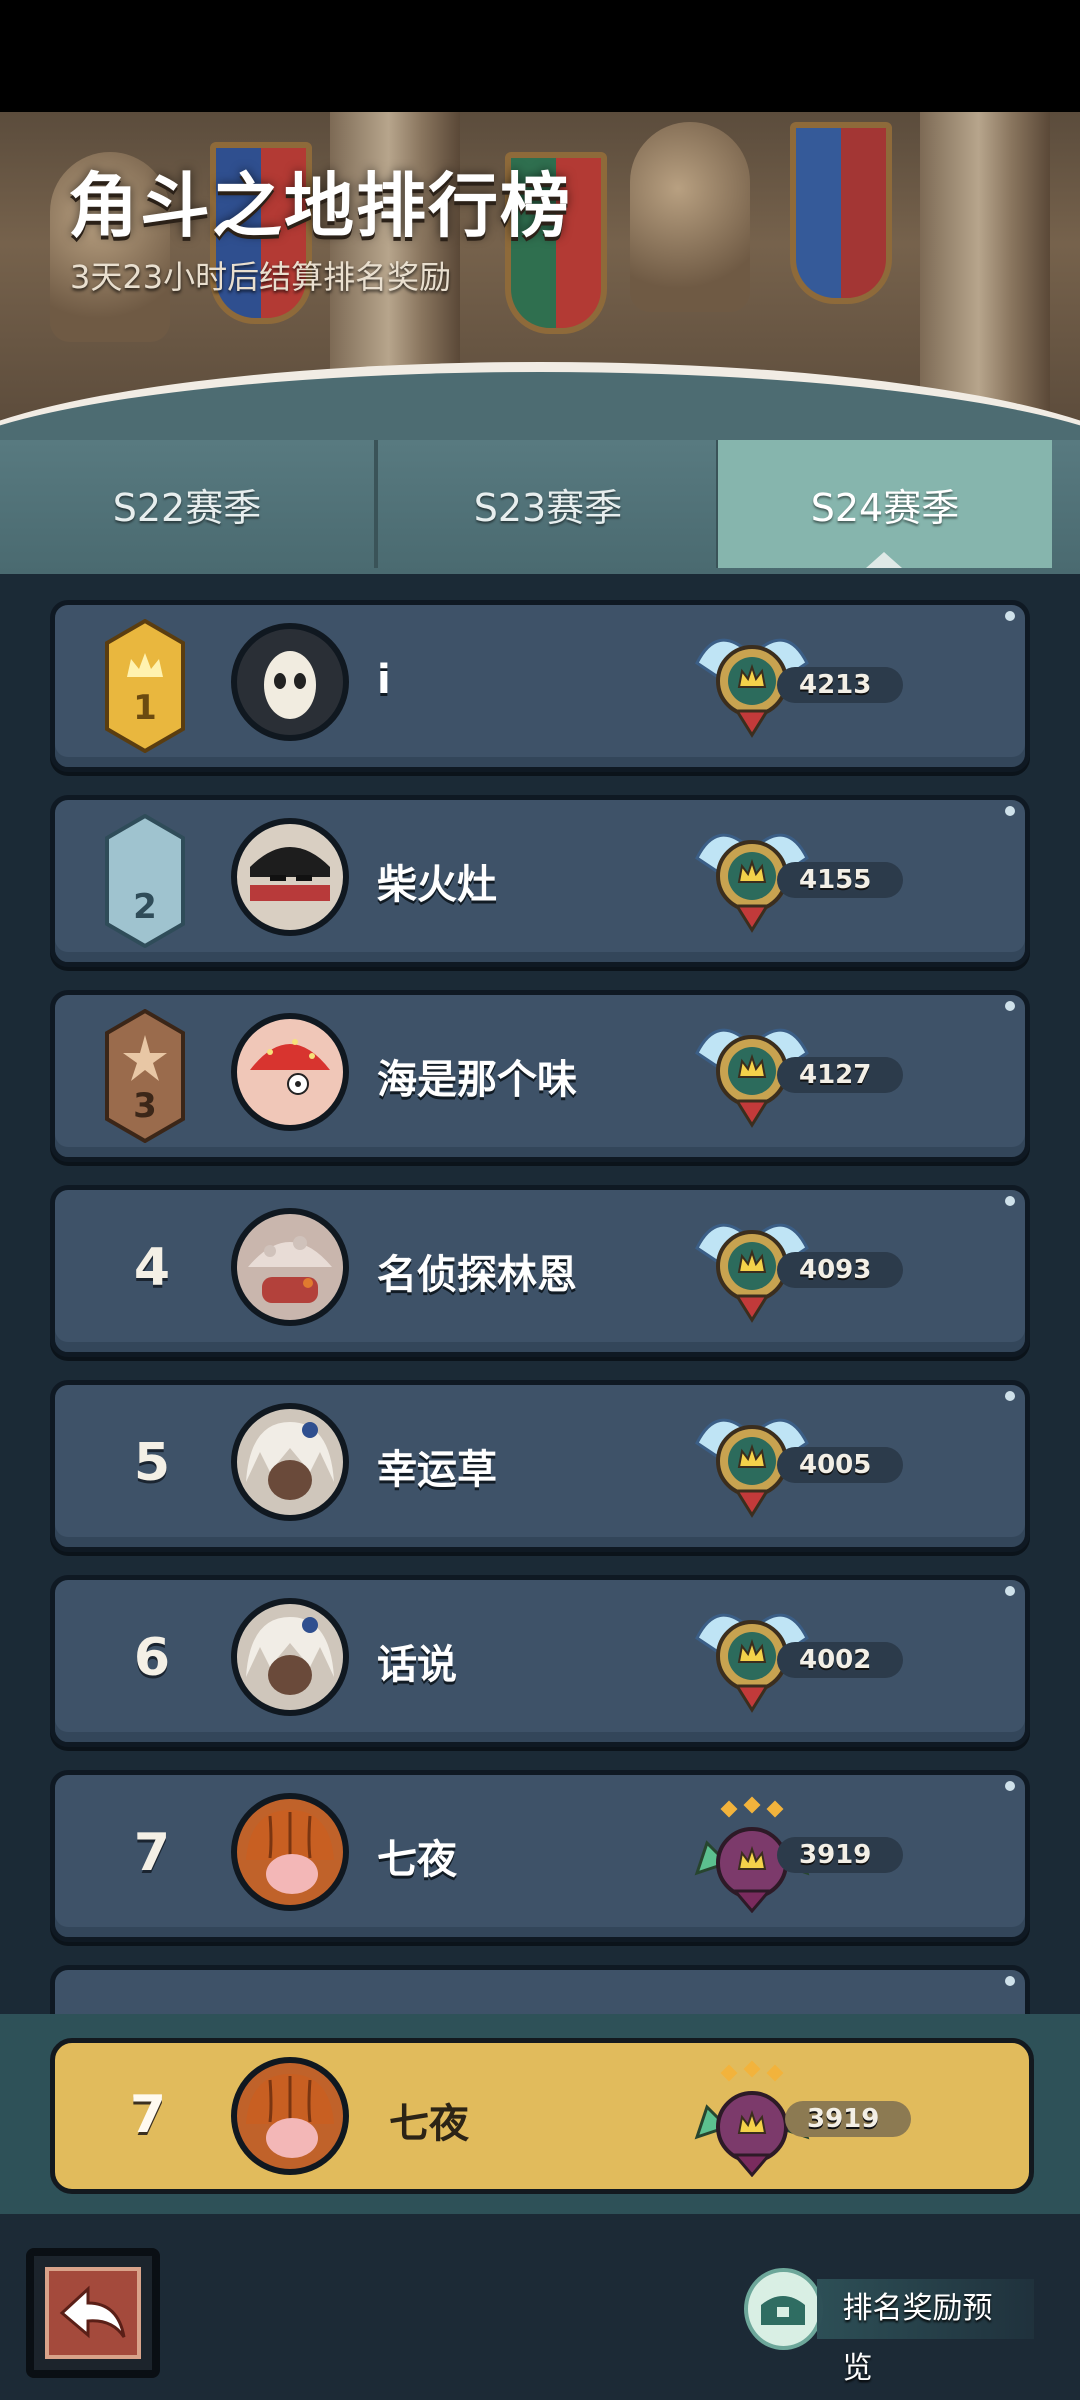 The height and width of the screenshot is (2400, 1080). I want to click on leaderboard-row: 3 海是那个味 4127, so click(540, 1076).